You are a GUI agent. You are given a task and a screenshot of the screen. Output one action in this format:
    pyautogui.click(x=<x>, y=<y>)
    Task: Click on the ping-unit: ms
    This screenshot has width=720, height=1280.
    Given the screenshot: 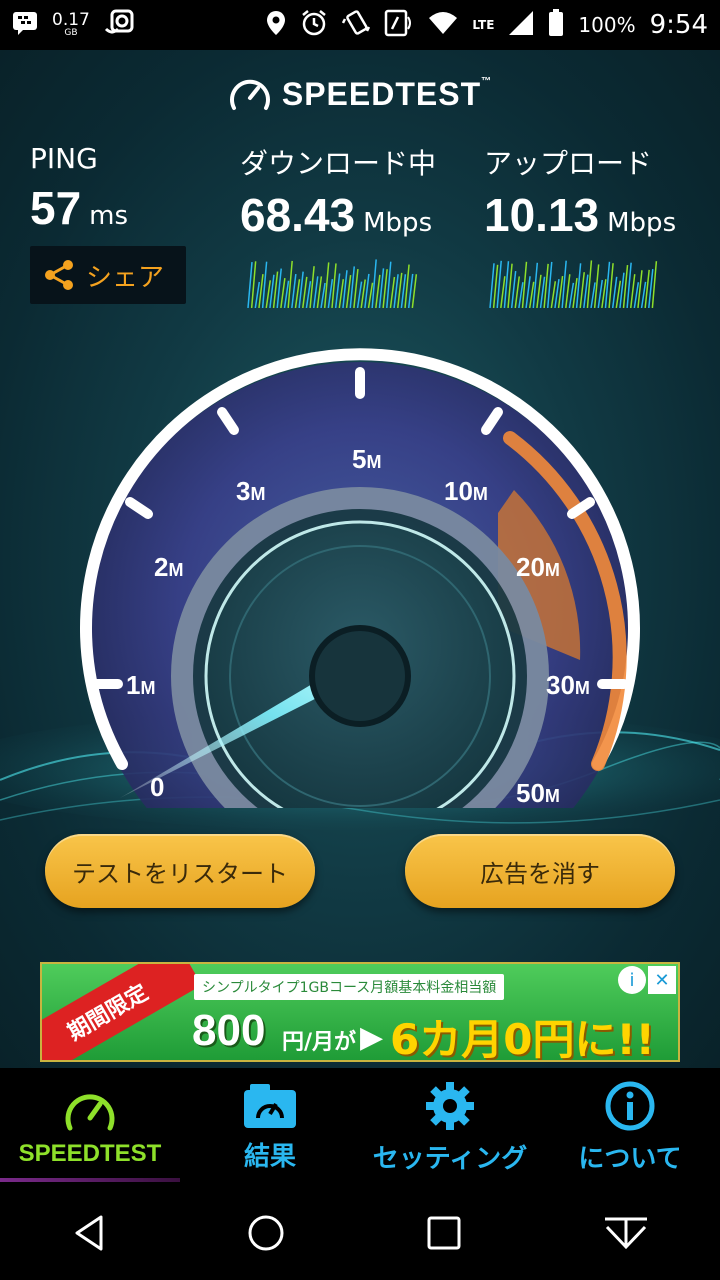 What is the action you would take?
    pyautogui.click(x=109, y=216)
    